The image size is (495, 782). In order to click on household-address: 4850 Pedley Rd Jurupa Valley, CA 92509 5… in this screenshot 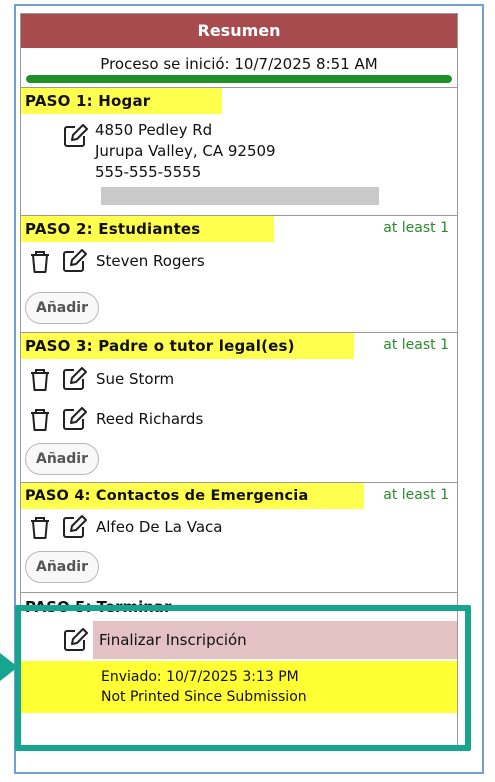, I will do `click(239, 148)`.